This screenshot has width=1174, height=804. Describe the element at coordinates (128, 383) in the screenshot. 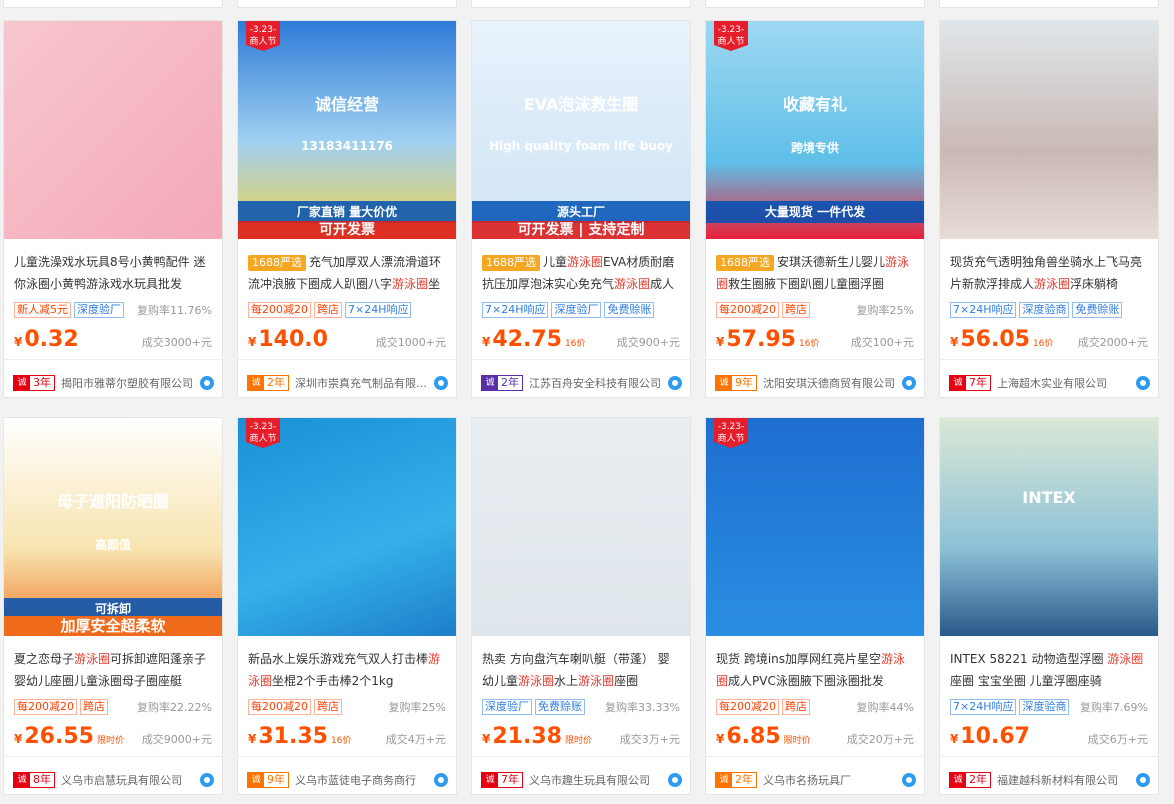

I see `shop-name-link: 揭阳市雅蒂尔塑胶有限公司` at that location.